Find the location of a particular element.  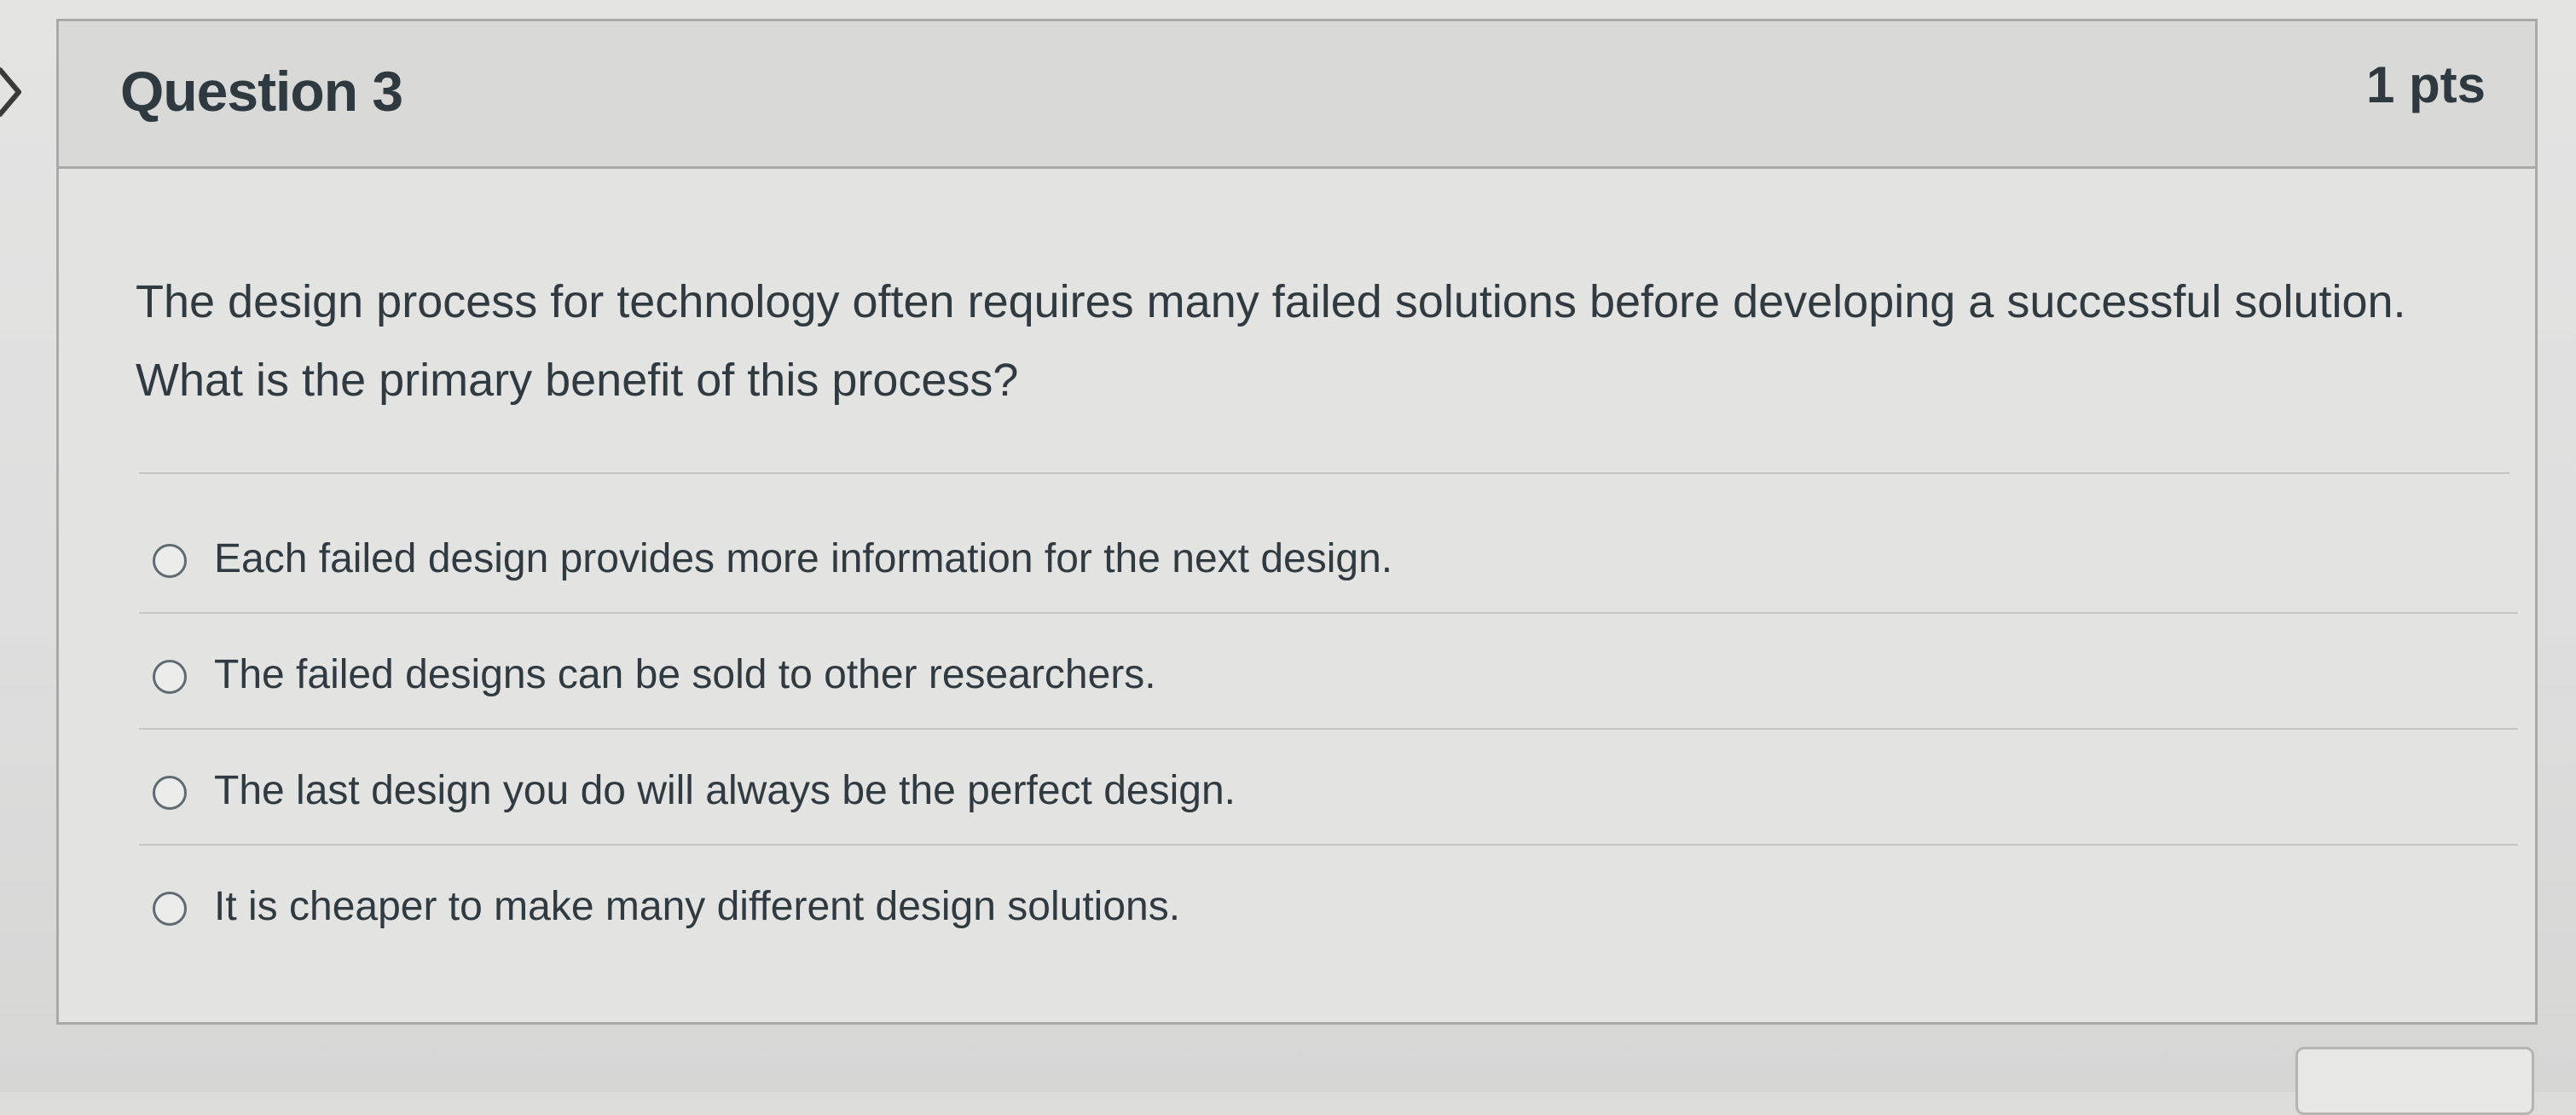

chevron-right-icon is located at coordinates (12, 92).